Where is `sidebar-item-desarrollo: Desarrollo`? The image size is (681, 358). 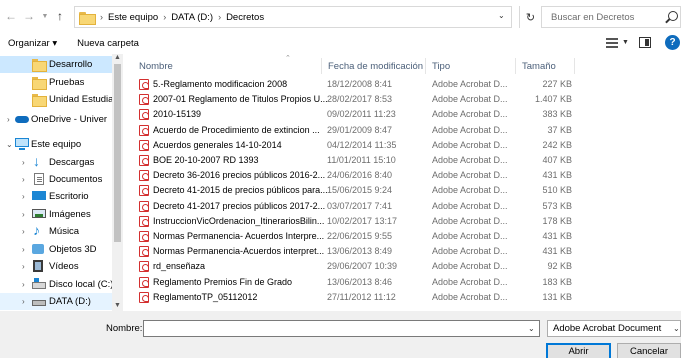 sidebar-item-desarrollo: Desarrollo is located at coordinates (56, 64).